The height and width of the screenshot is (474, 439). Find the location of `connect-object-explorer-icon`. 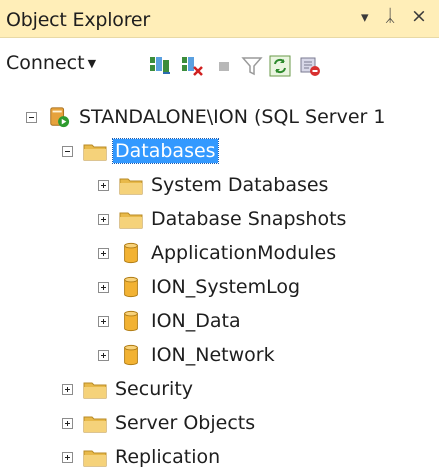

connect-object-explorer-icon is located at coordinates (160, 66).